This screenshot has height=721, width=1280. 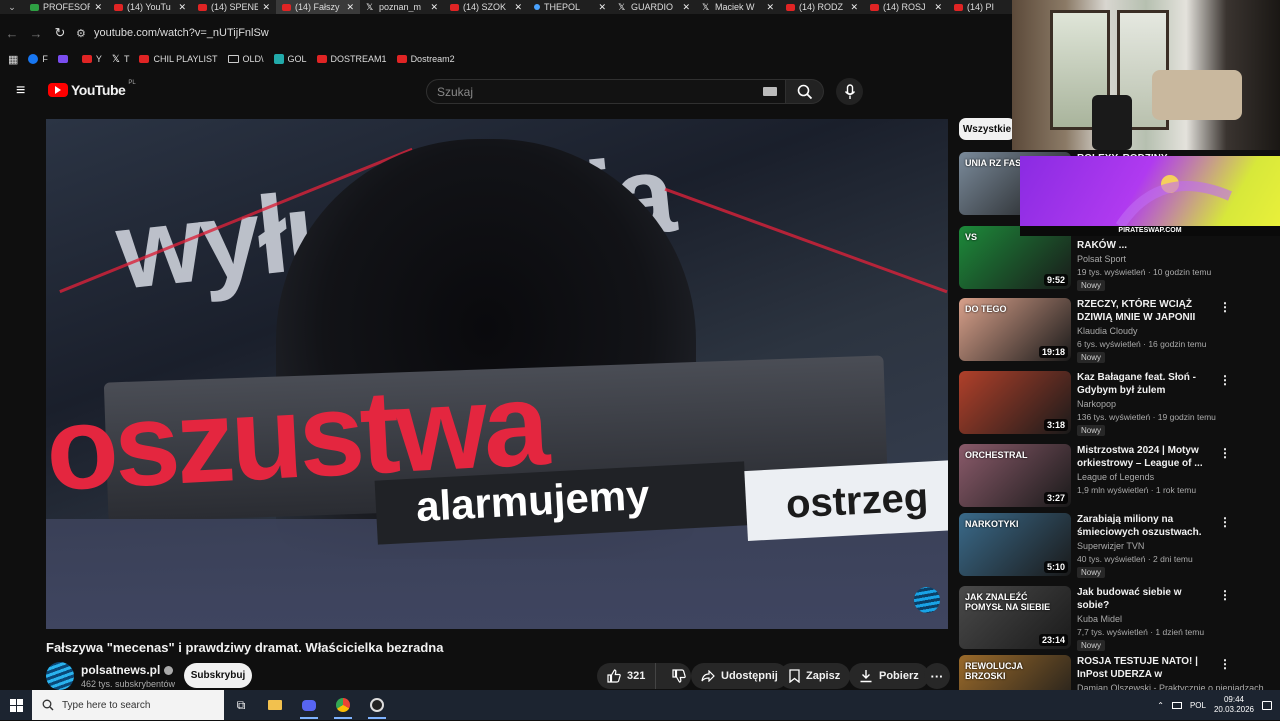 What do you see at coordinates (738, 7) in the screenshot?
I see `browser-tab: 𝕏 Maciek W ✕` at bounding box center [738, 7].